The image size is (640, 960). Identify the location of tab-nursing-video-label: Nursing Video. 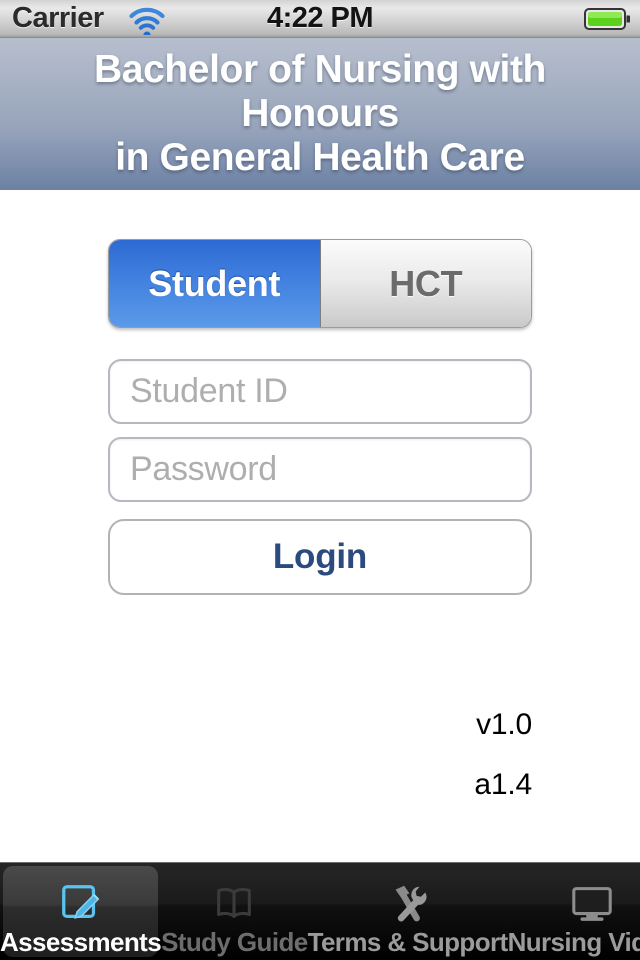
(573, 942).